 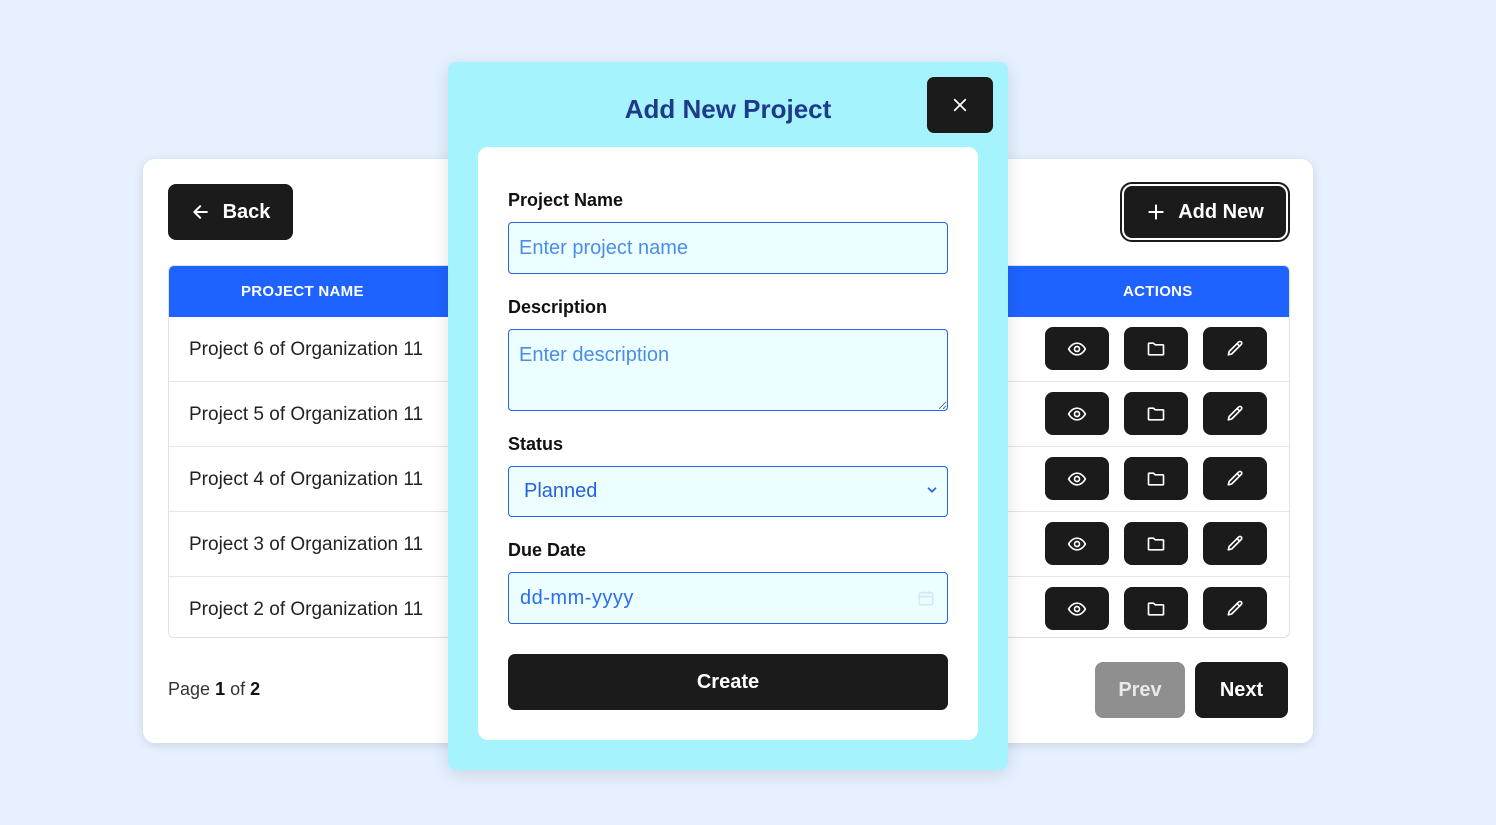 What do you see at coordinates (728, 248) in the screenshot?
I see `project-name-input` at bounding box center [728, 248].